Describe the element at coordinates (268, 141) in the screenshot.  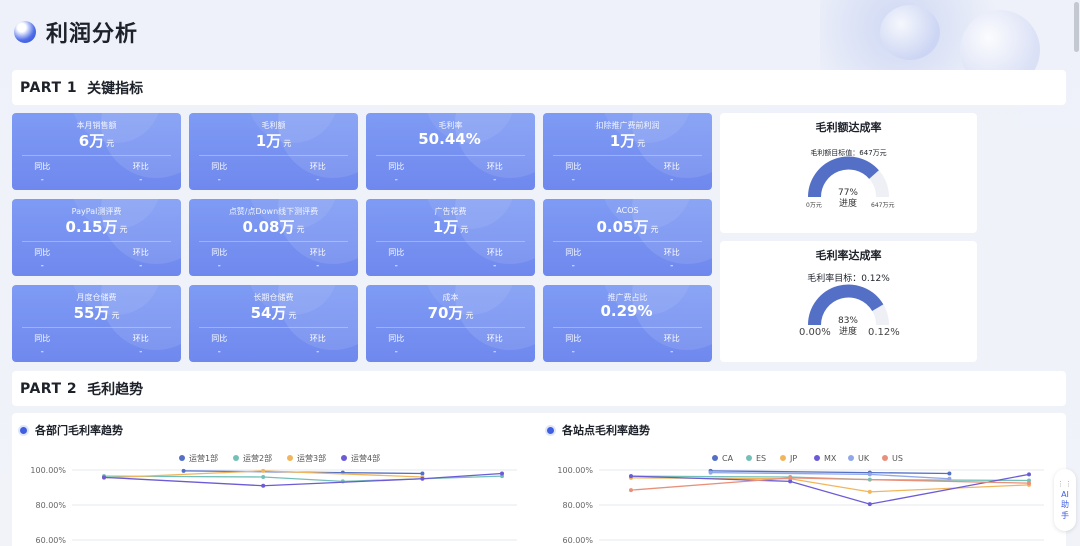
I see `kpi-value-number: 1万` at that location.